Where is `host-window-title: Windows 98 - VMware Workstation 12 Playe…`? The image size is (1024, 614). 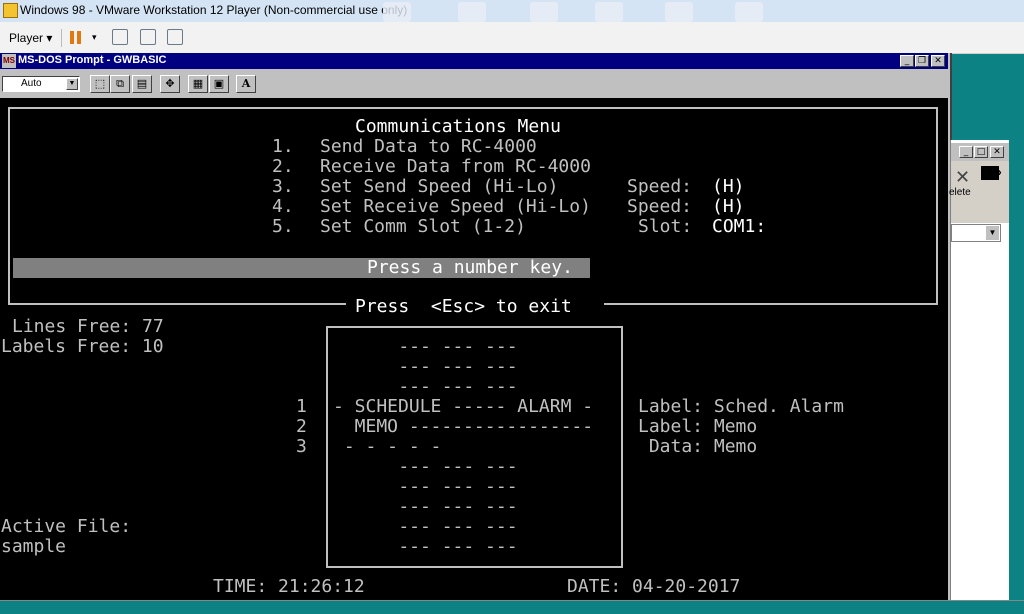 host-window-title: Windows 98 - VMware Workstation 12 Playe… is located at coordinates (214, 10).